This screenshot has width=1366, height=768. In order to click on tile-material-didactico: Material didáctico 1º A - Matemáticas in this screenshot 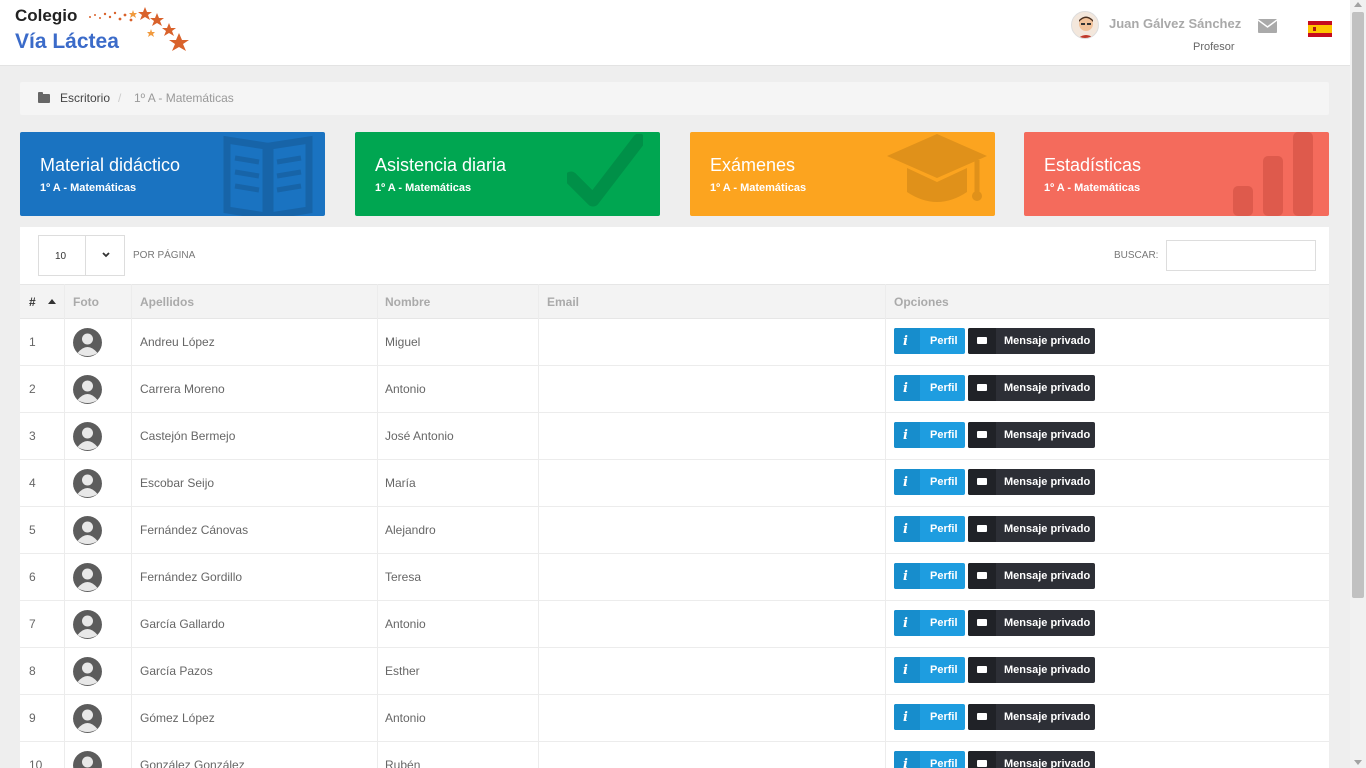, I will do `click(172, 174)`.